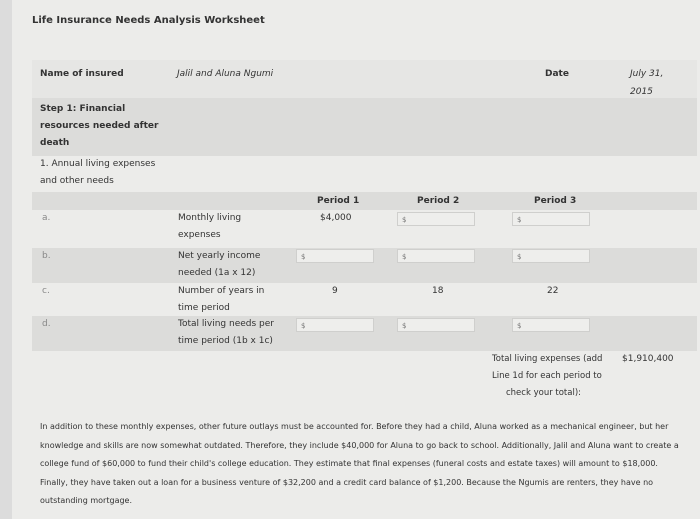 The width and height of the screenshot is (700, 519). Describe the element at coordinates (364, 229) in the screenshot. I see `row-a` at that location.